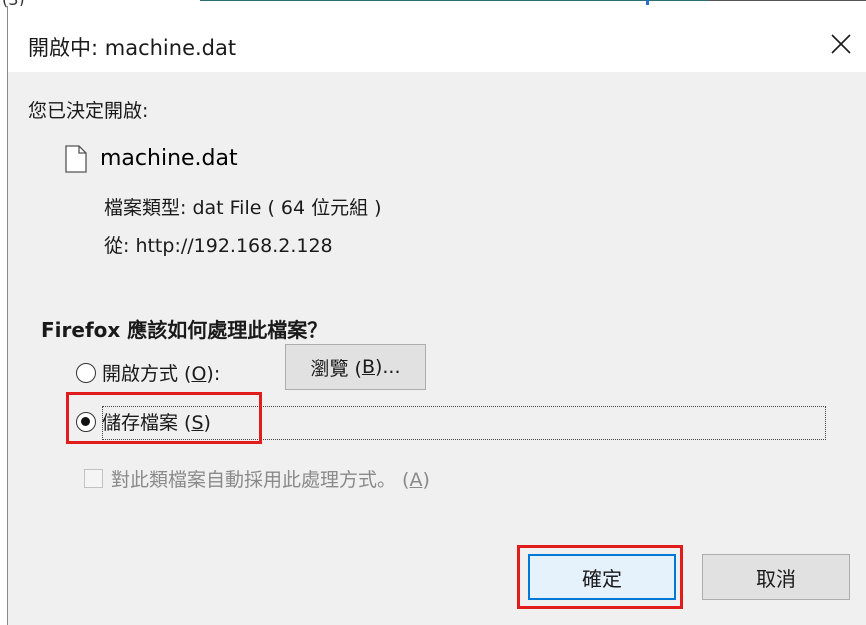  Describe the element at coordinates (86, 372) in the screenshot. I see `open-with-radio` at that location.